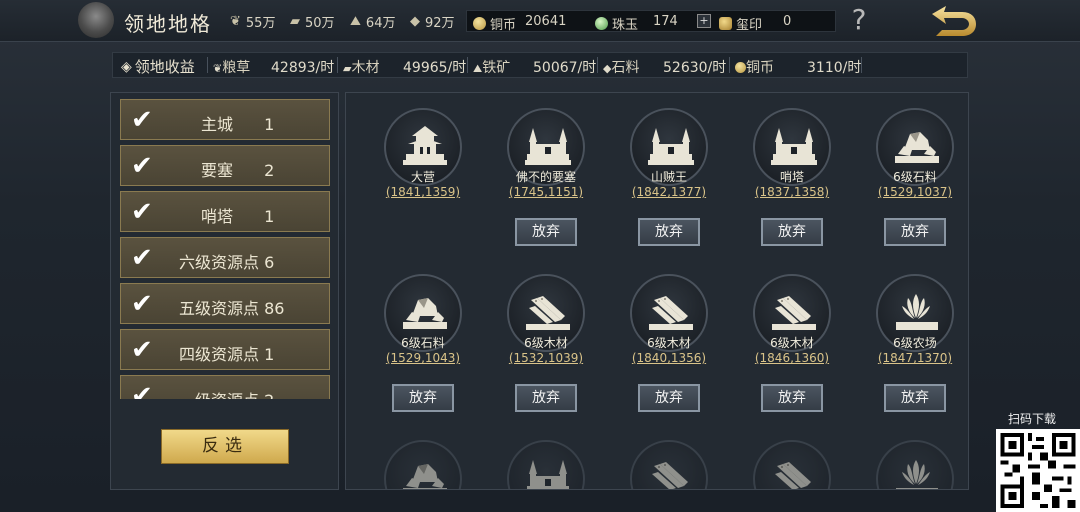  I want to click on filter-fortress: ✔ 要塞 2, so click(225, 165).